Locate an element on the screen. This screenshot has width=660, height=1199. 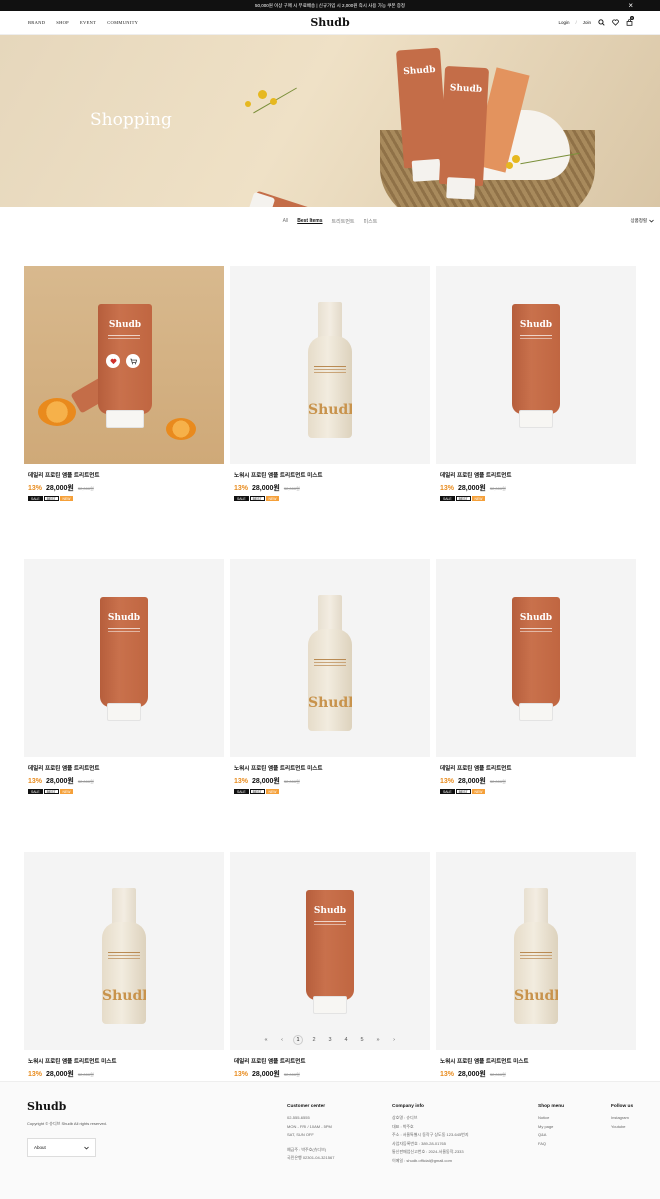
sort-dropdown: 상품정렬 is located at coordinates (642, 221).